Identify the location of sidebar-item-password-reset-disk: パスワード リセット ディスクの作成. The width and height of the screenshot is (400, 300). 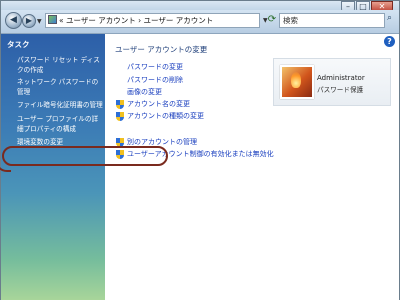
(60, 65).